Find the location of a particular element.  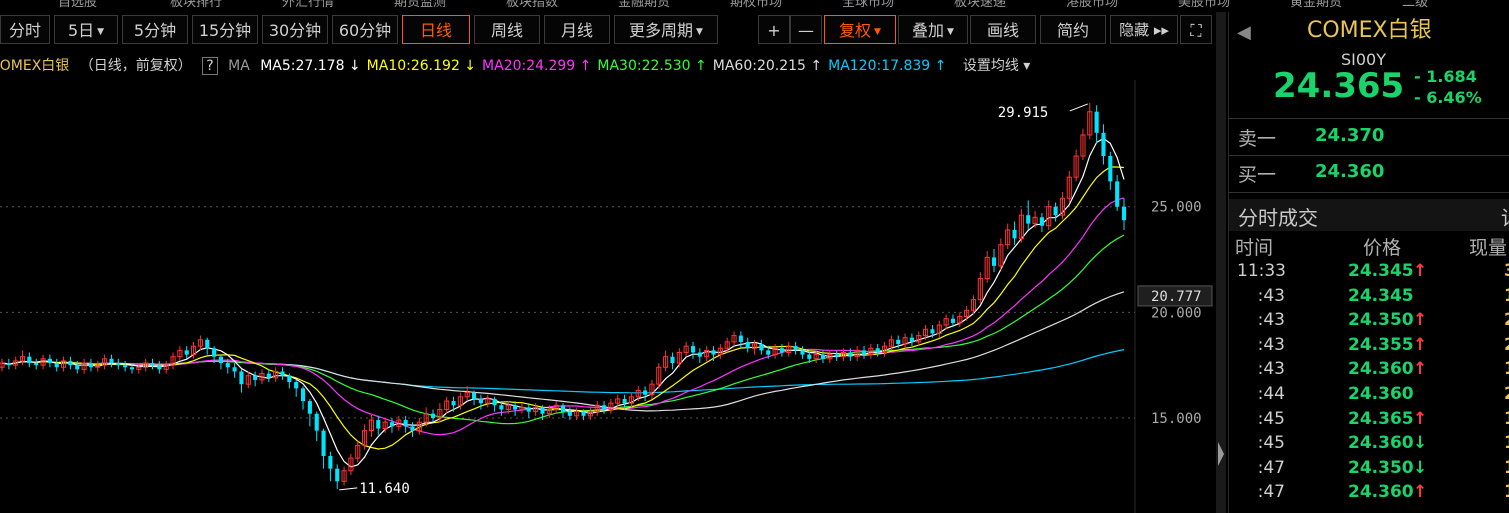

zoom-in-button: + is located at coordinates (774, 29).